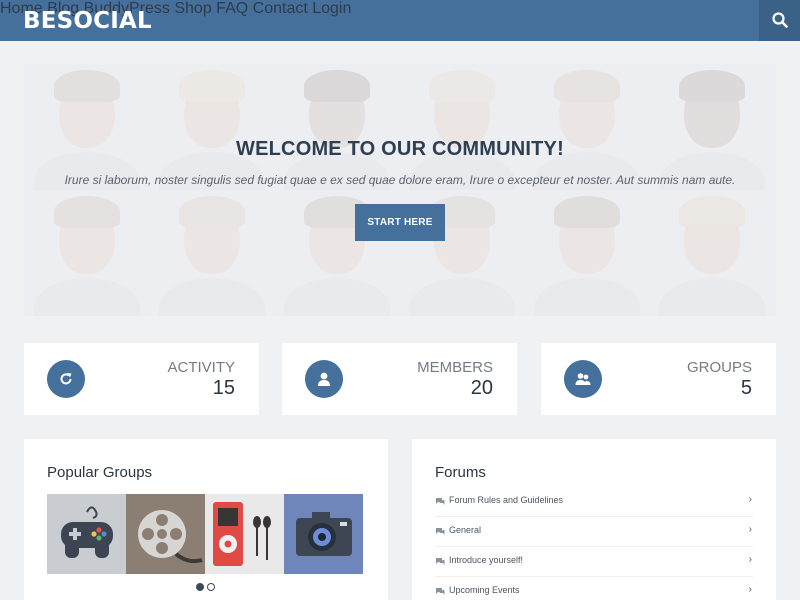 This screenshot has width=800, height=600. Describe the element at coordinates (486, 560) in the screenshot. I see `forum-title: Introduce yourself!` at that location.